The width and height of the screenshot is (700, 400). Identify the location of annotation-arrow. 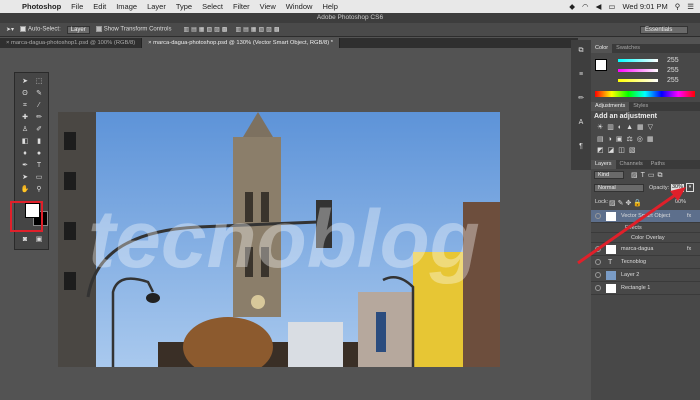
(631, 226).